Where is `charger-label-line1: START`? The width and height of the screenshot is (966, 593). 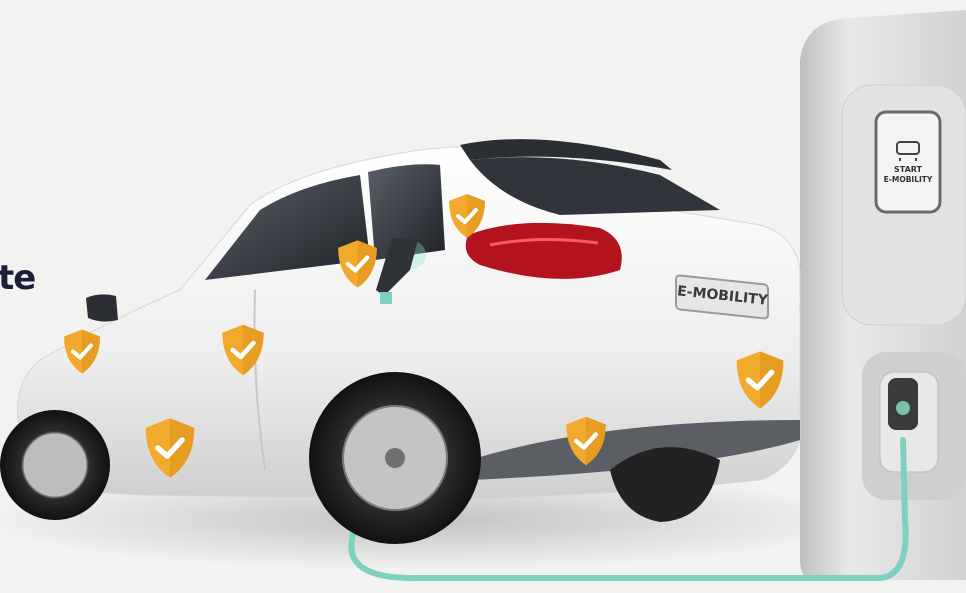
charger-label-line1: START is located at coordinates (908, 169).